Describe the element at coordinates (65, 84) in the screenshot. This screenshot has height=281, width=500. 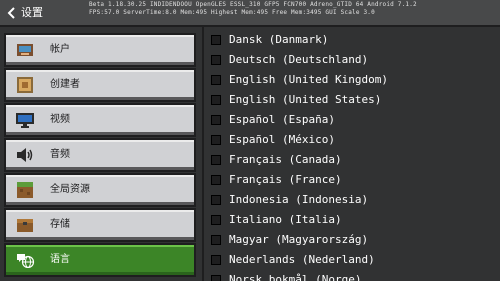
I see `sidebar-item-label: 创建者` at that location.